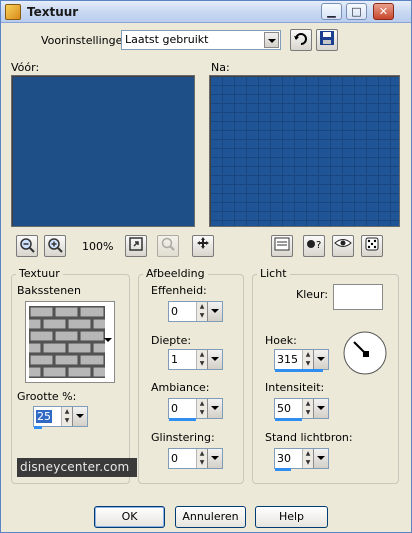  I want to click on light-source-label: Stand lichtbron:, so click(309, 437).